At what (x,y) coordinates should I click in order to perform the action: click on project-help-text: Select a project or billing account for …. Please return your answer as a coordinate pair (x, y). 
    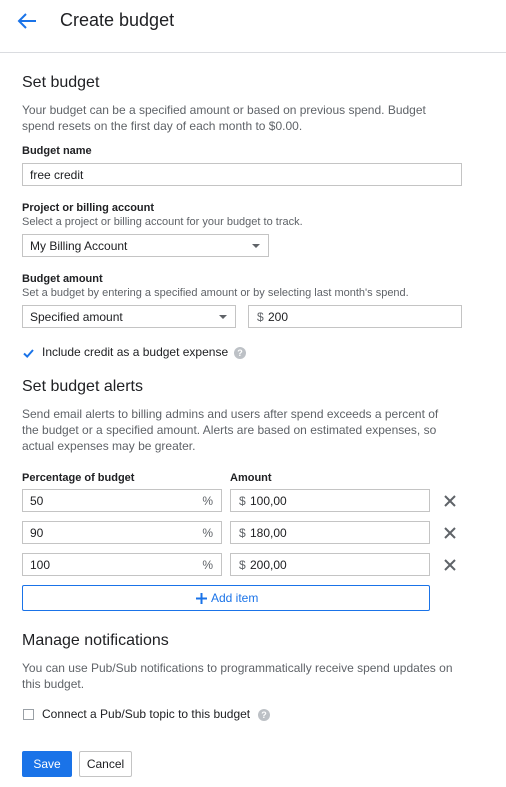
    Looking at the image, I should click on (162, 222).